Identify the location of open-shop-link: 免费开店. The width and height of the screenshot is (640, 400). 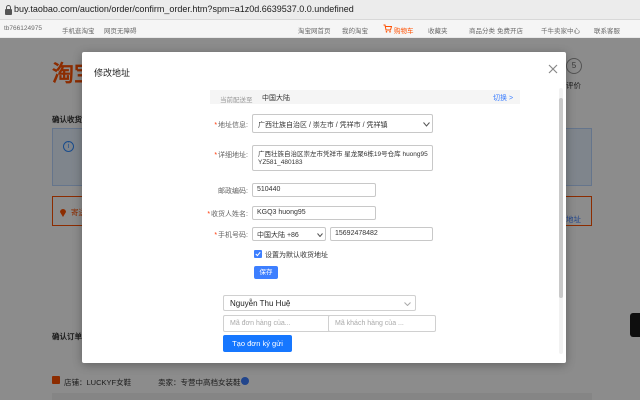
(510, 30).